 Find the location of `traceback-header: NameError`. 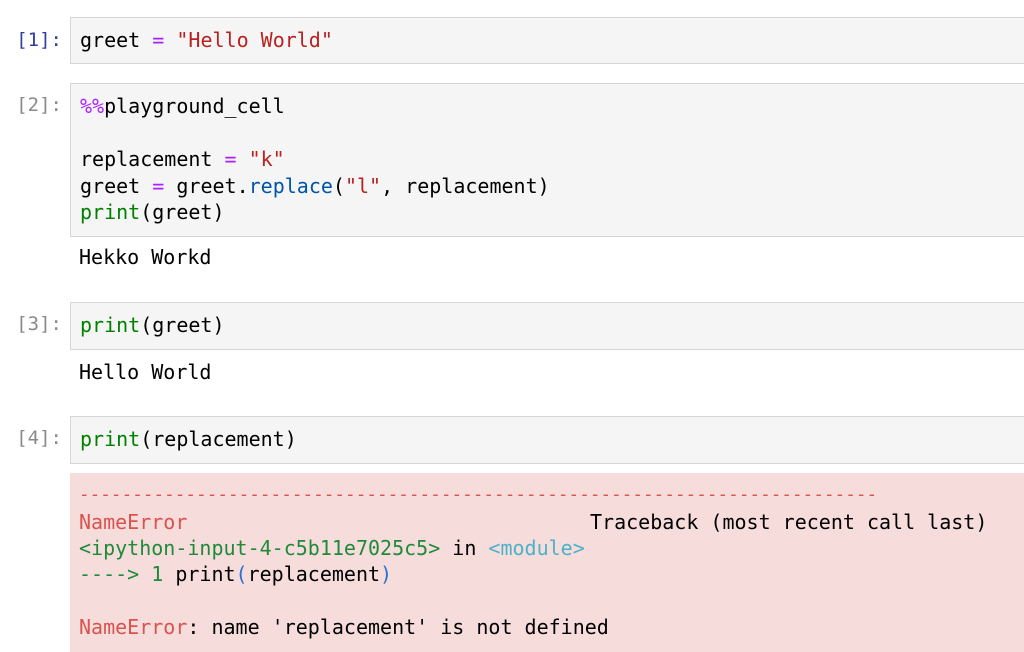

traceback-header: NameError is located at coordinates (133, 522).